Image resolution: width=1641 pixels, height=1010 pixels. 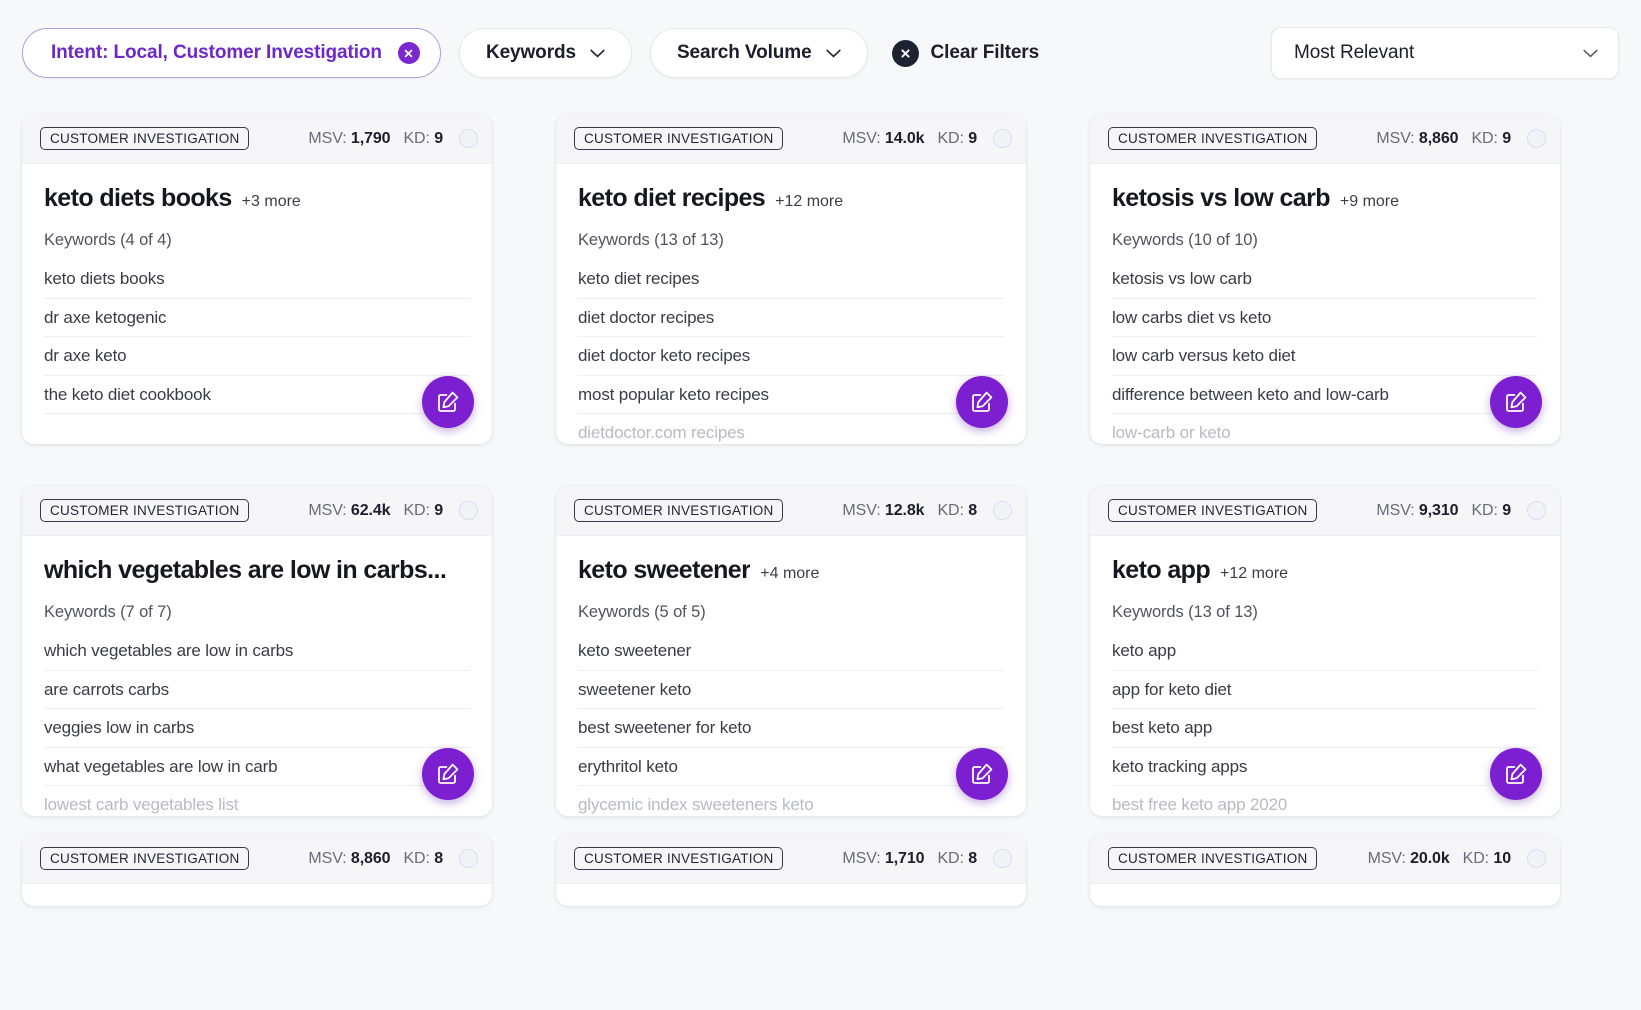 What do you see at coordinates (904, 510) in the screenshot?
I see `msv-value: 12.8k` at bounding box center [904, 510].